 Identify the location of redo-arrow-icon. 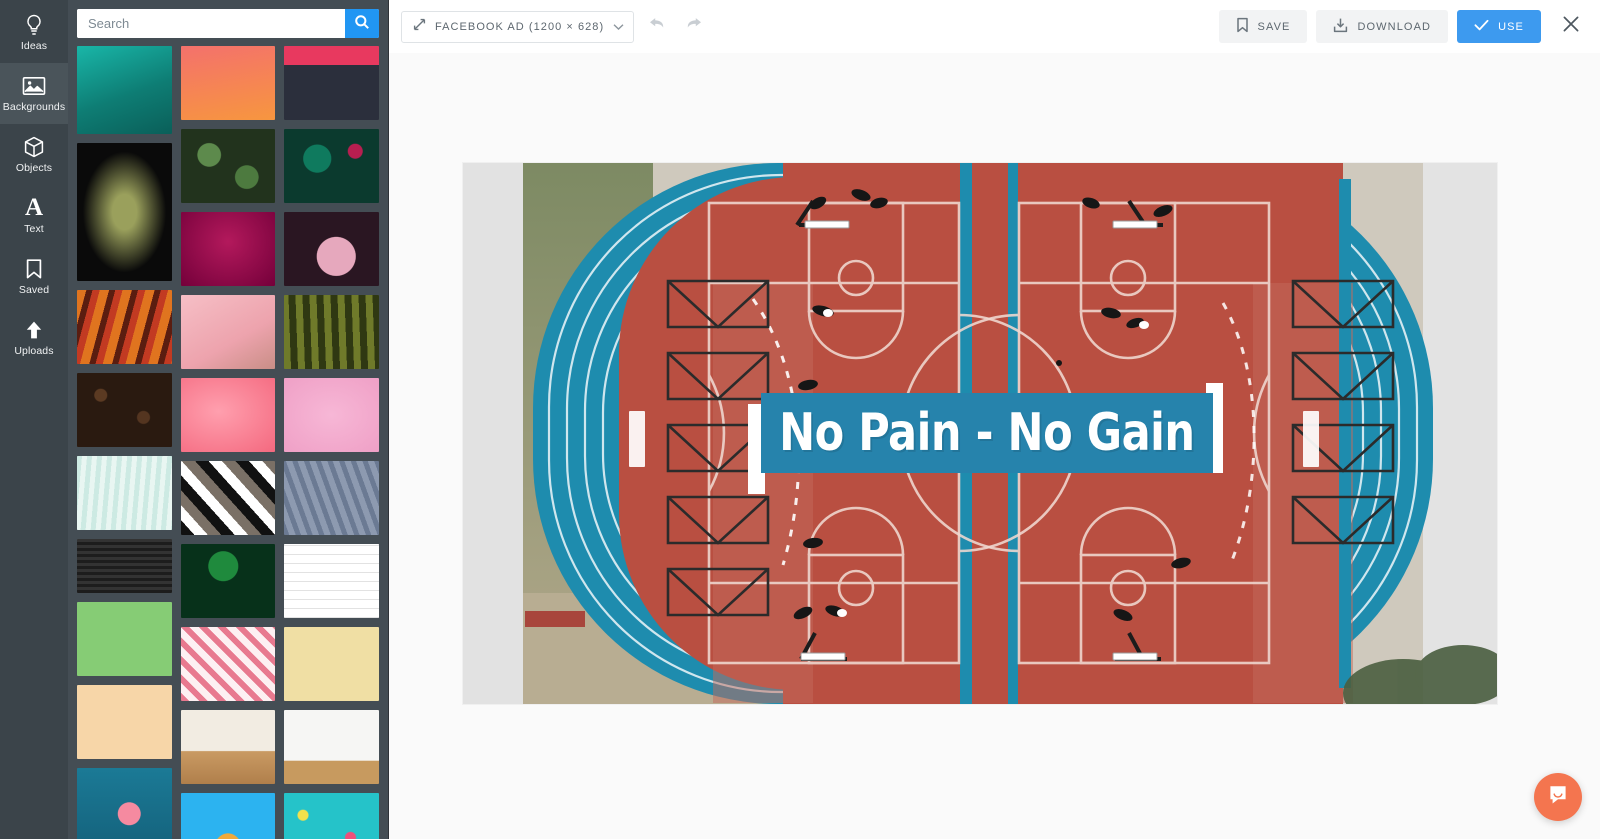
(693, 26).